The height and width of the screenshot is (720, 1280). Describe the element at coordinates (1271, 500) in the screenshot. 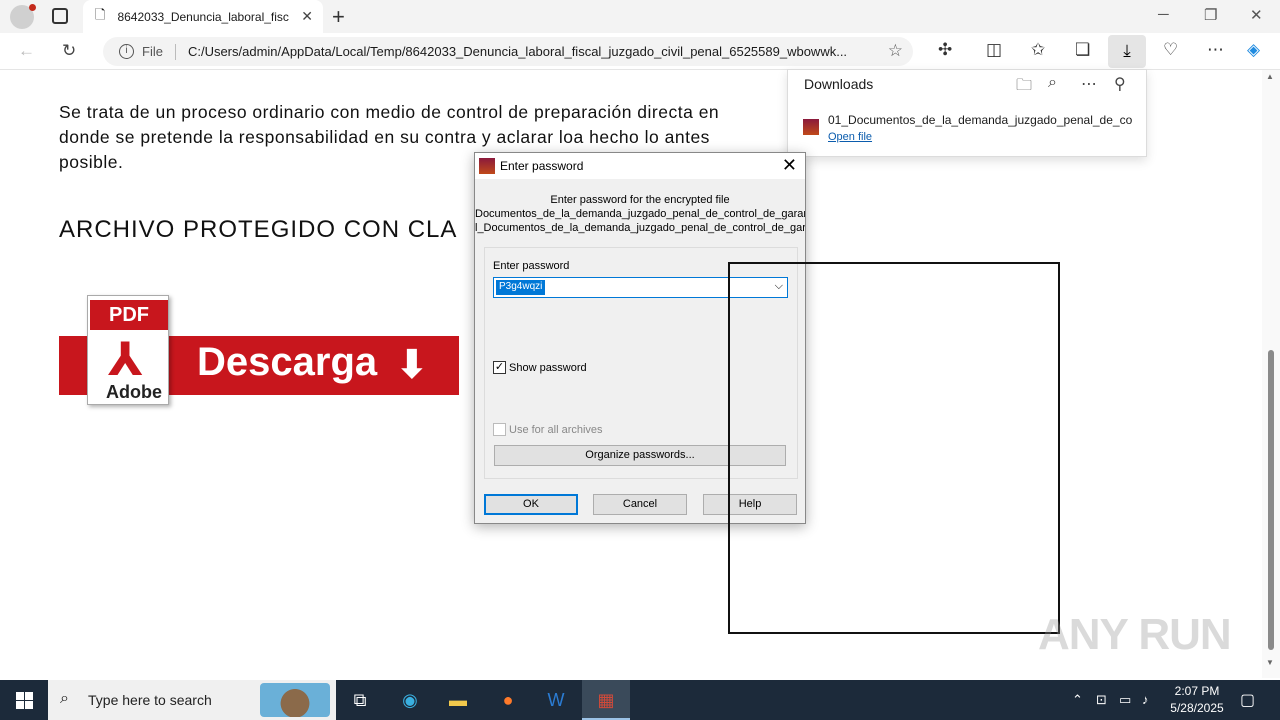

I see `scrollbar-thumb` at that location.